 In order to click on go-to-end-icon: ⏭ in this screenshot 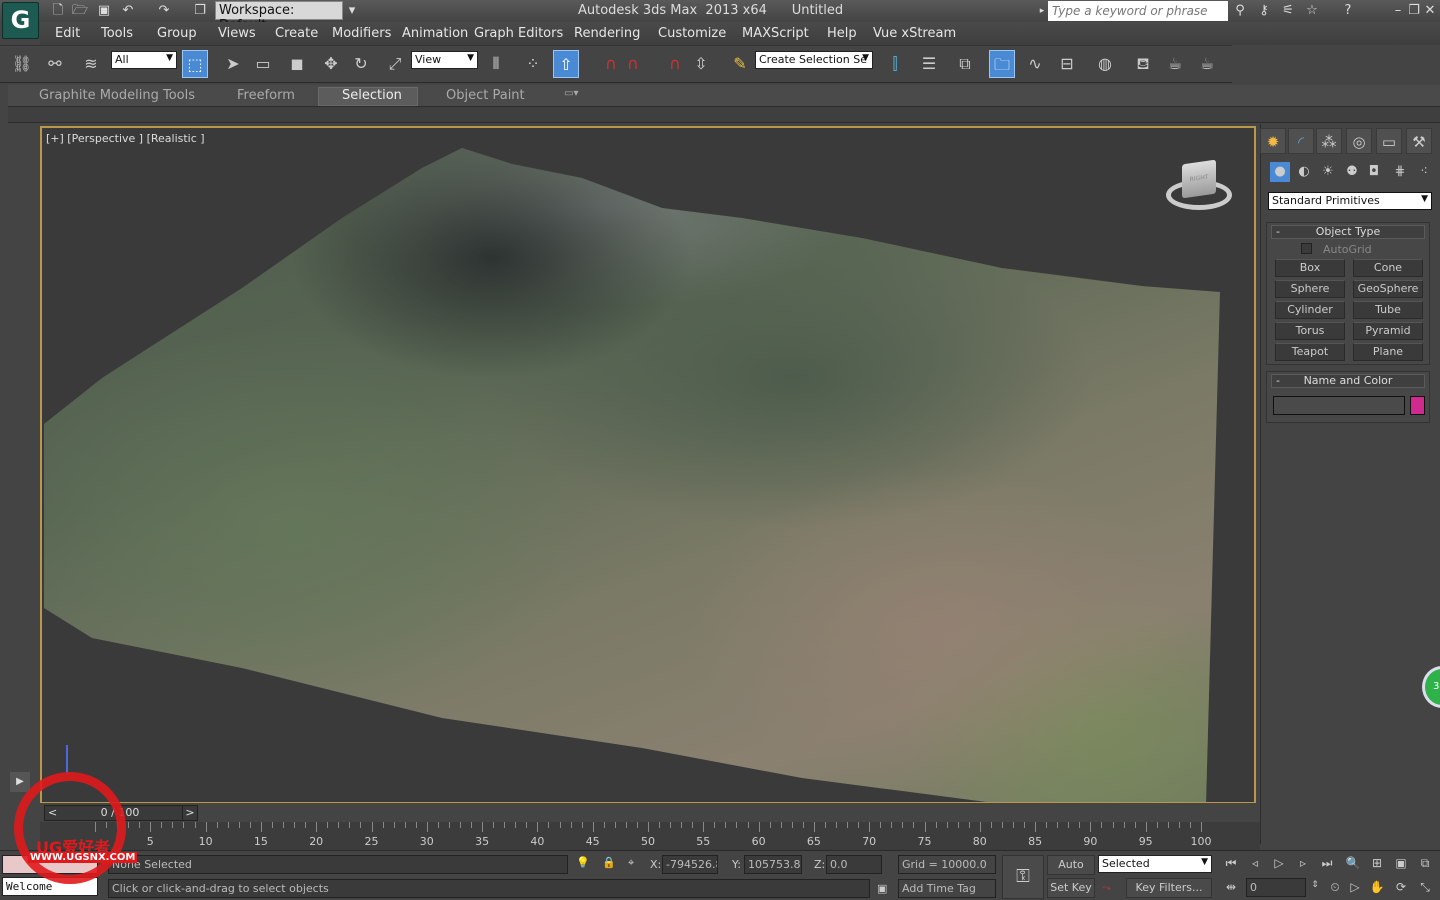, I will do `click(1327, 863)`.